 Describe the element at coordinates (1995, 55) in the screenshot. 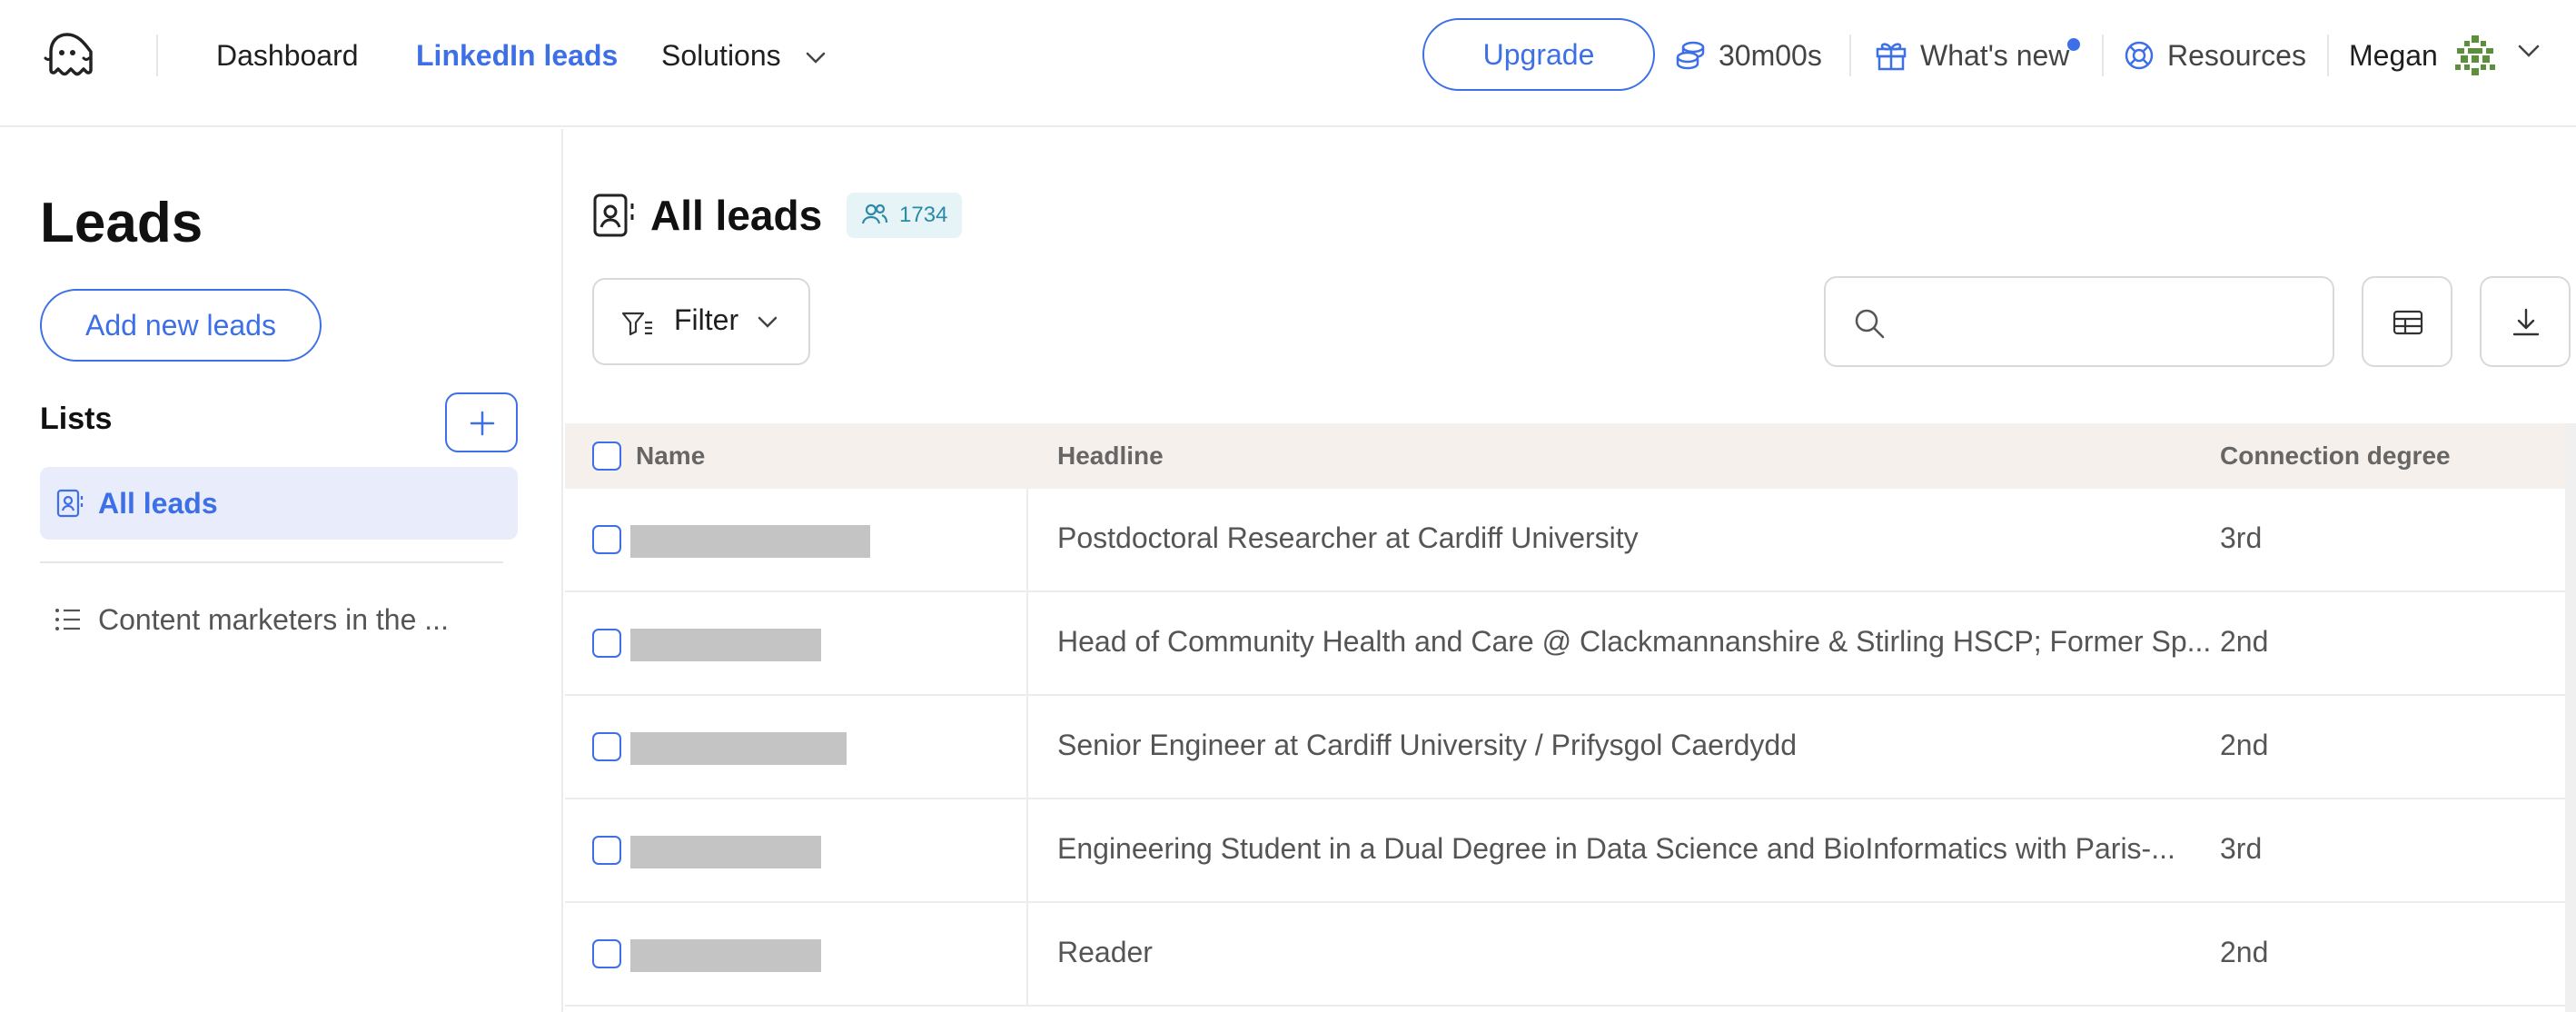

I see `whats-new-label: What's new` at that location.